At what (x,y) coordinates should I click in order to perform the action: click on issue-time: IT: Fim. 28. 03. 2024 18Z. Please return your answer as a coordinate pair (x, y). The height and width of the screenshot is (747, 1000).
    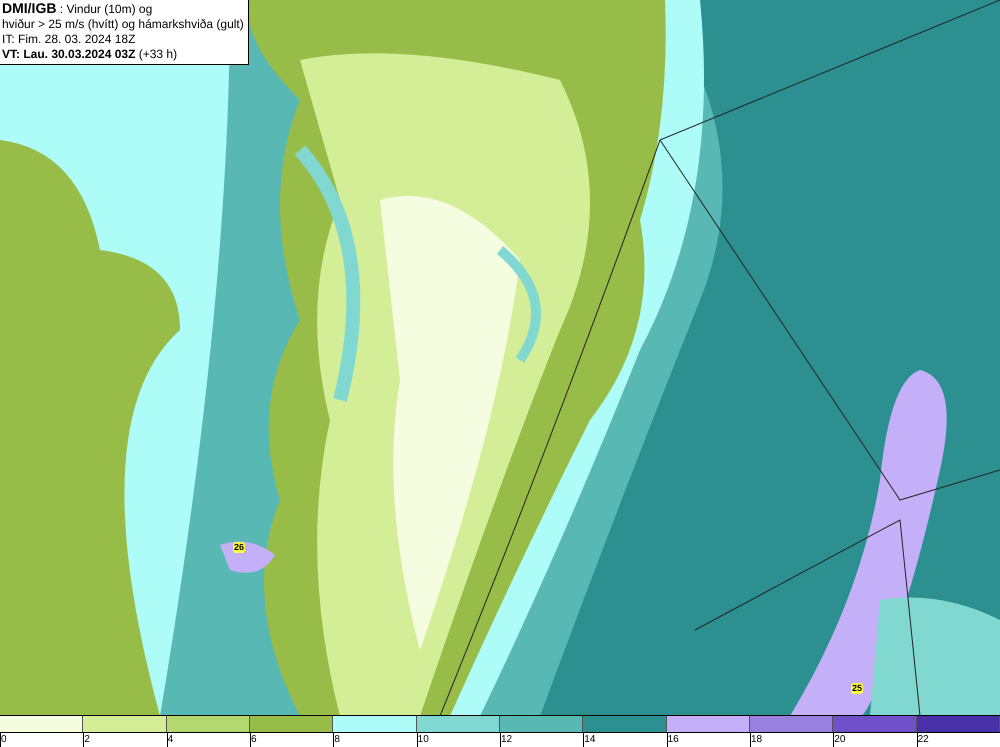
    Looking at the image, I should click on (69, 39).